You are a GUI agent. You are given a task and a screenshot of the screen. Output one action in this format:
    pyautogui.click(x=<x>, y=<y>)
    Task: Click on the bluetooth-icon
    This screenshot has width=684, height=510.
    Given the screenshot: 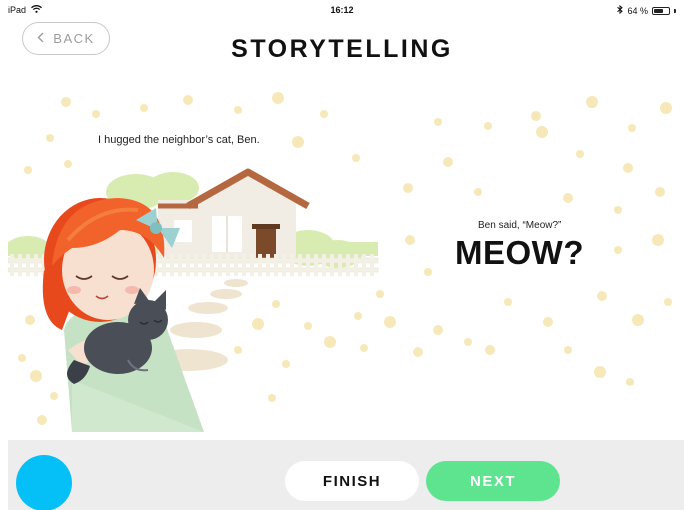 What is the action you would take?
    pyautogui.click(x=620, y=10)
    